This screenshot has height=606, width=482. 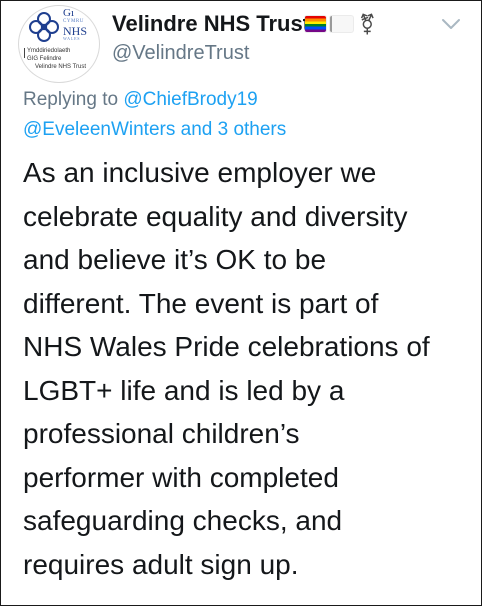 What do you see at coordinates (183, 520) in the screenshot?
I see `tweet-line: safeguarding checks, and` at bounding box center [183, 520].